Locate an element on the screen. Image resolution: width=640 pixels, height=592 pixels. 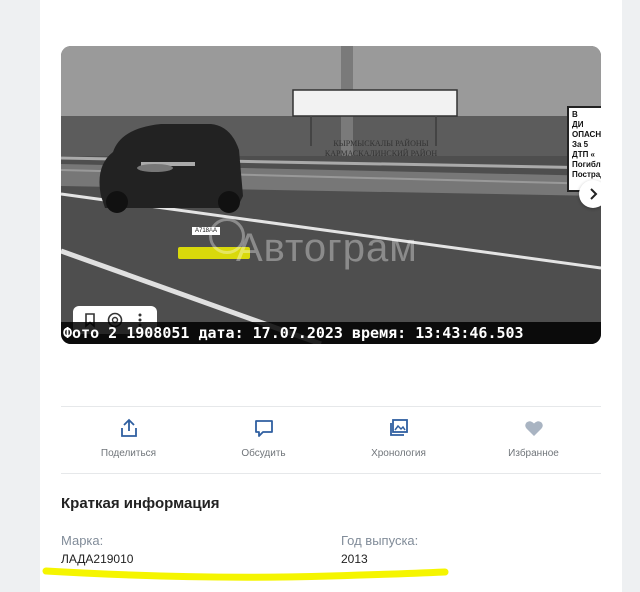
brand-value: ЛАДА219010 is located at coordinates (97, 559).